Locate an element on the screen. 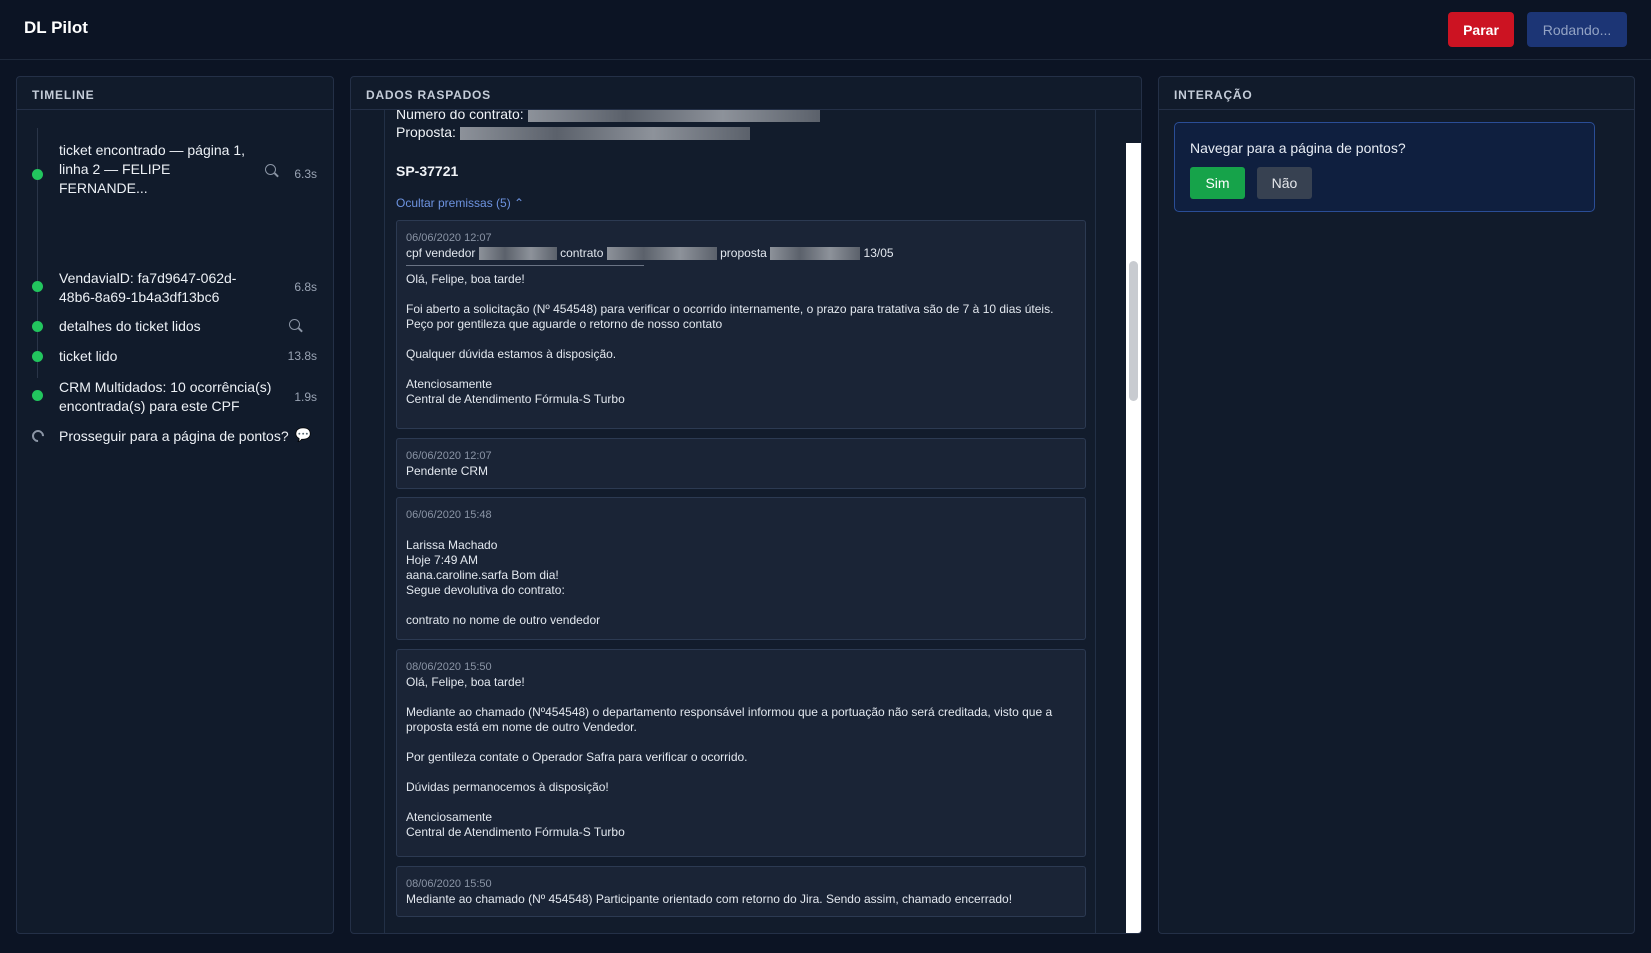  proposal-row: Proposta: is located at coordinates (573, 132).